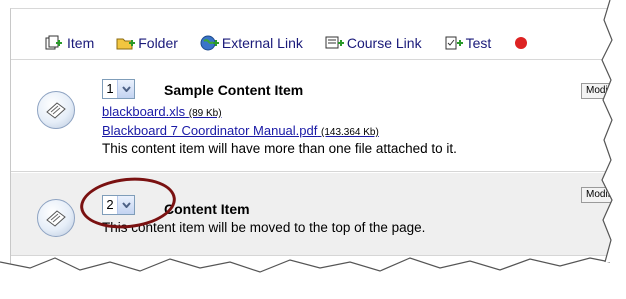 The width and height of the screenshot is (626, 299). Describe the element at coordinates (603, 91) in the screenshot. I see `modify-button: Modi` at that location.